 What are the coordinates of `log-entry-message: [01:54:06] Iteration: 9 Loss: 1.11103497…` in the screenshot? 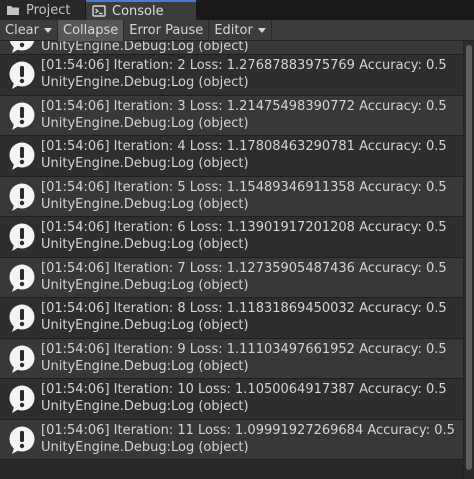 It's located at (244, 349).